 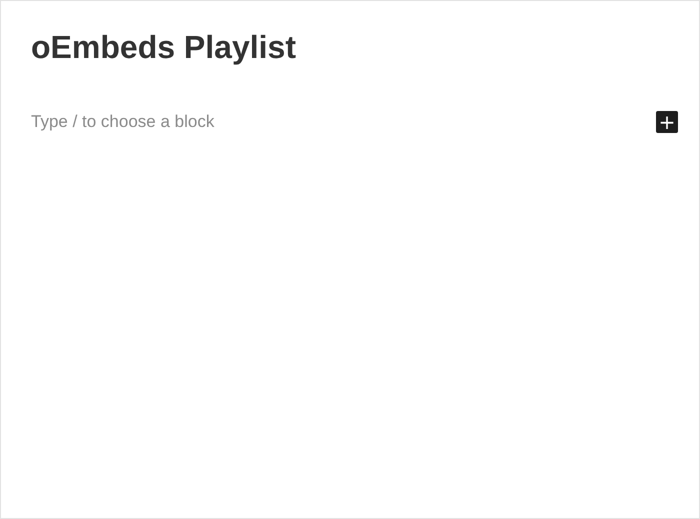 I want to click on add-block-button: +, so click(x=667, y=122).